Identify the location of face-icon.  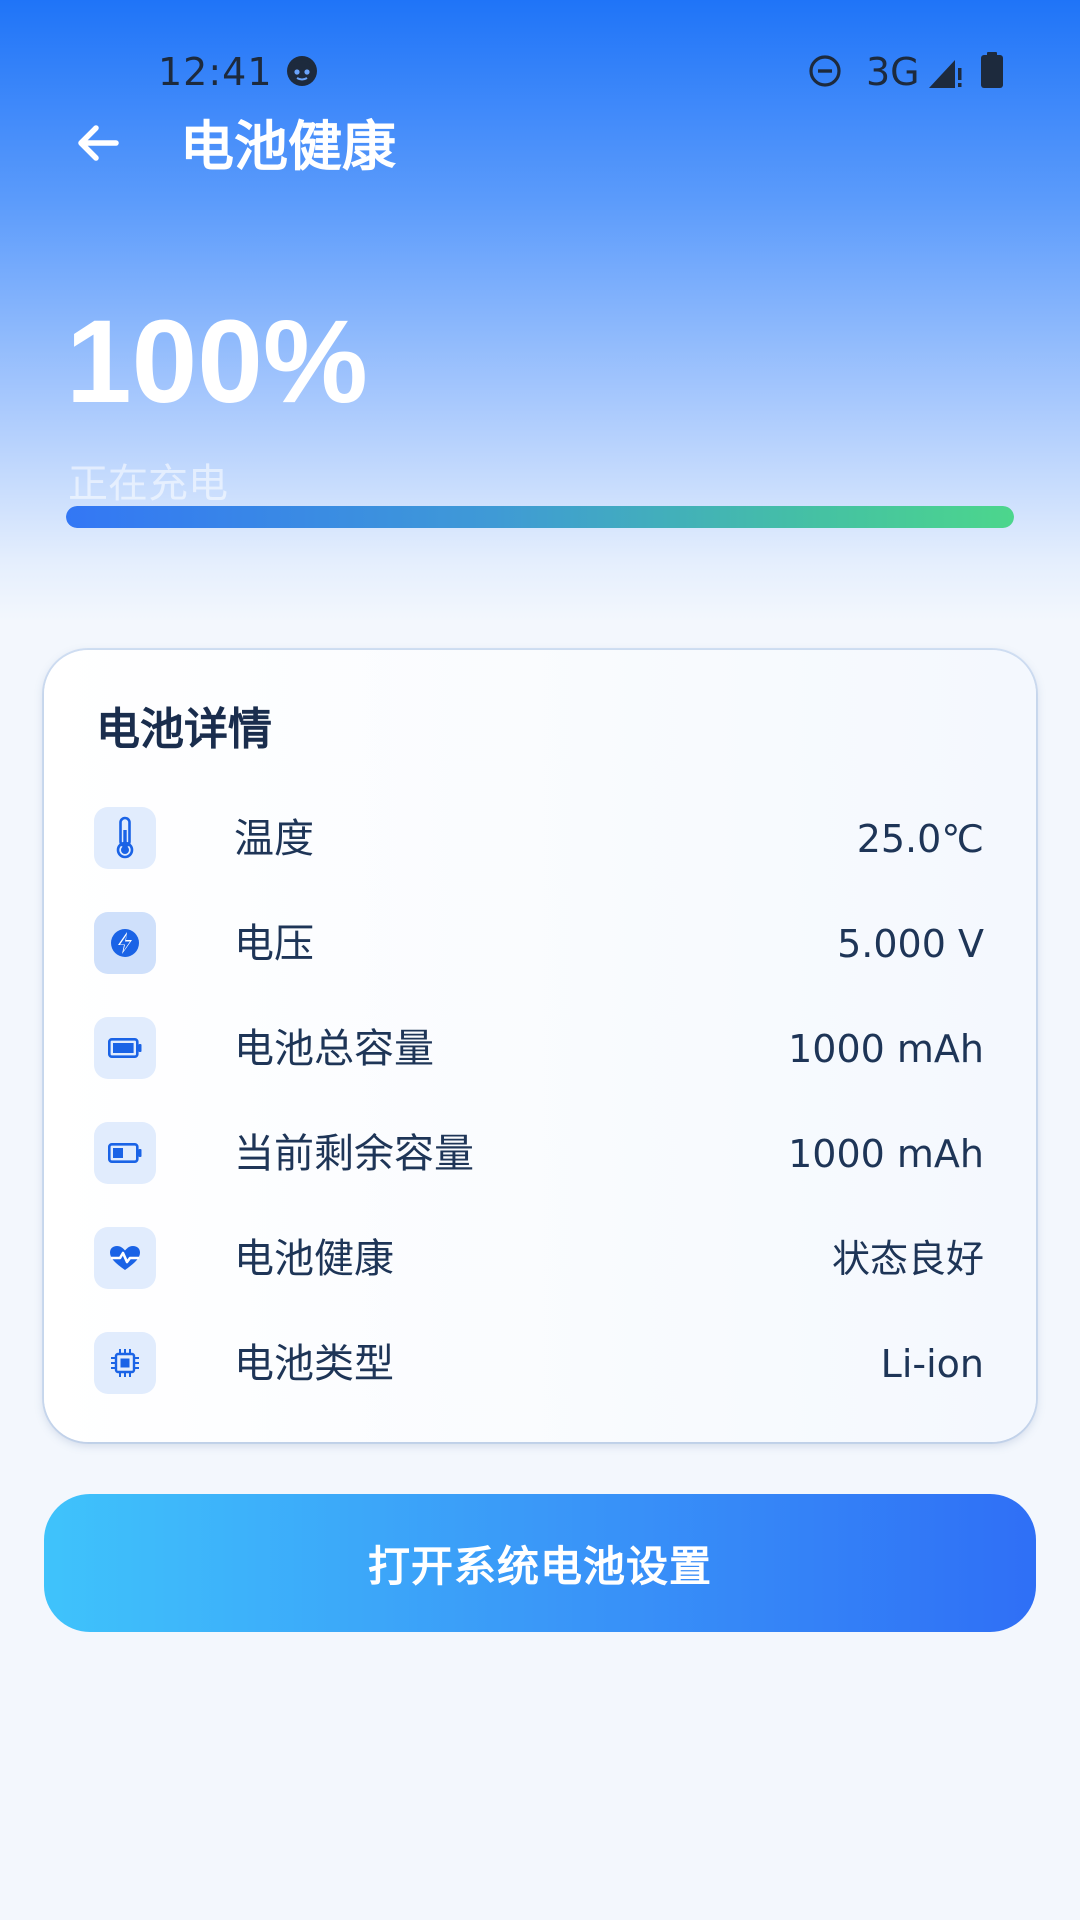
(302, 71).